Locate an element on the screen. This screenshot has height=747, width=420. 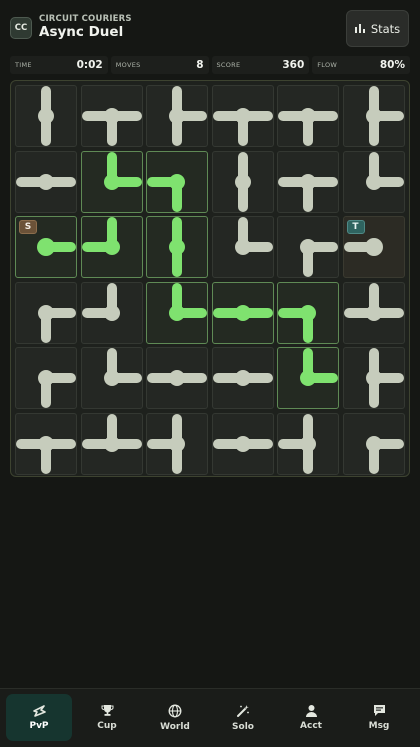
magic-wand-icon is located at coordinates (243, 711).